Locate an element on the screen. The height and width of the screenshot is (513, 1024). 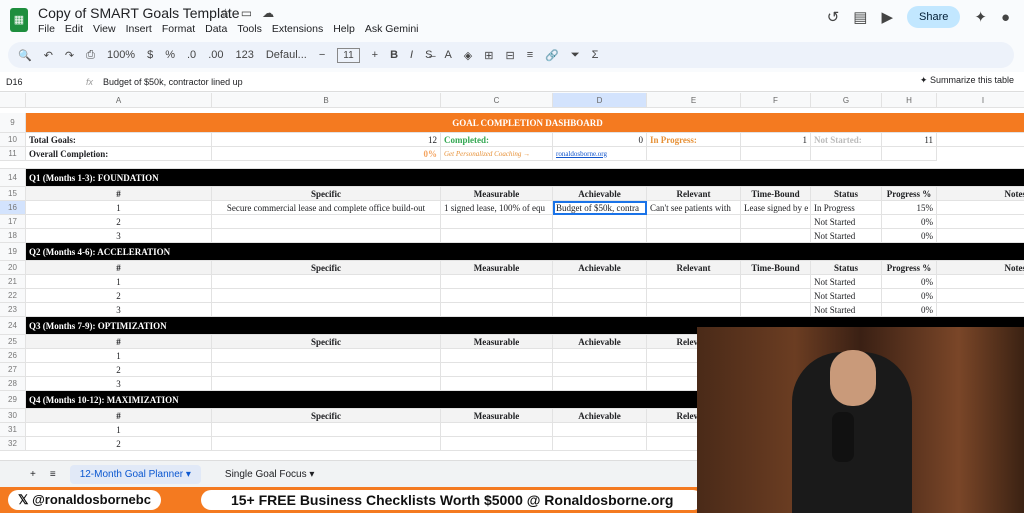
fill-color-icon: ◈ is located at coordinates (468, 55).